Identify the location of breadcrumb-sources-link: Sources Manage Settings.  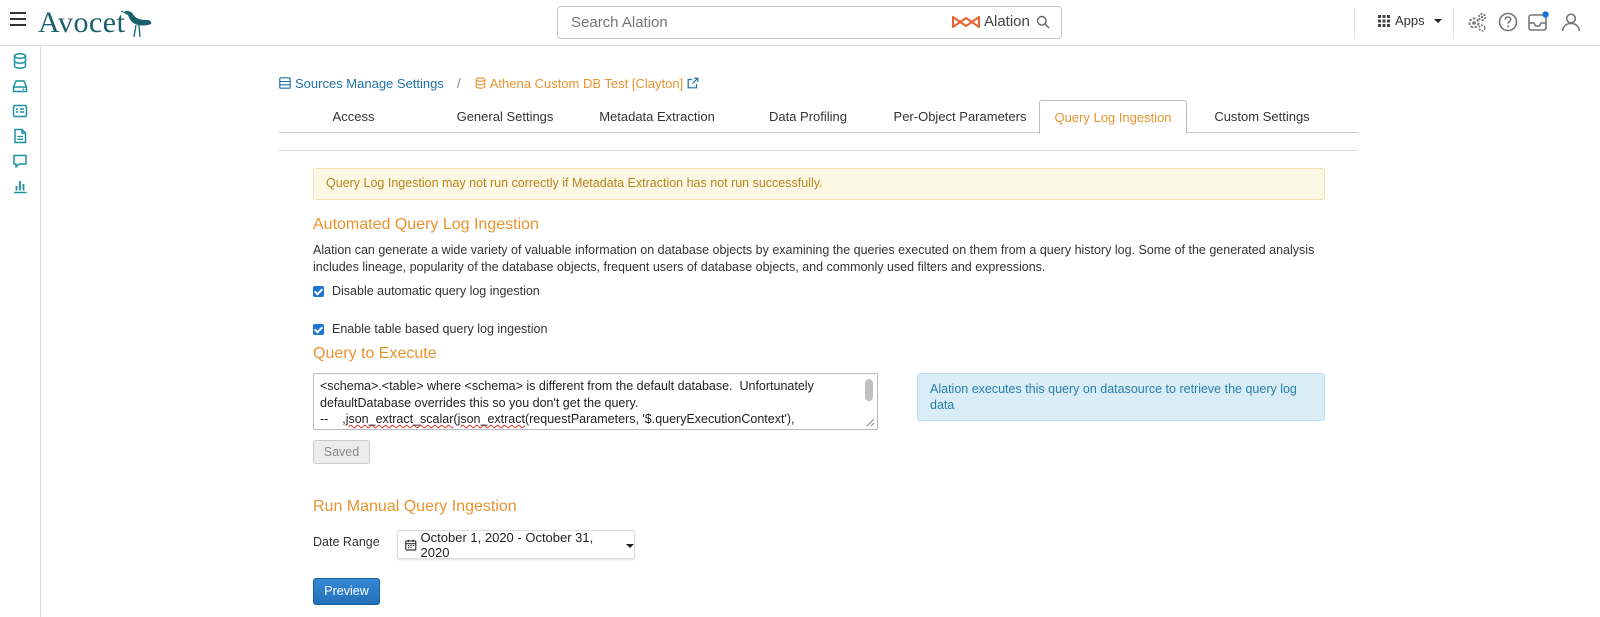
(361, 83).